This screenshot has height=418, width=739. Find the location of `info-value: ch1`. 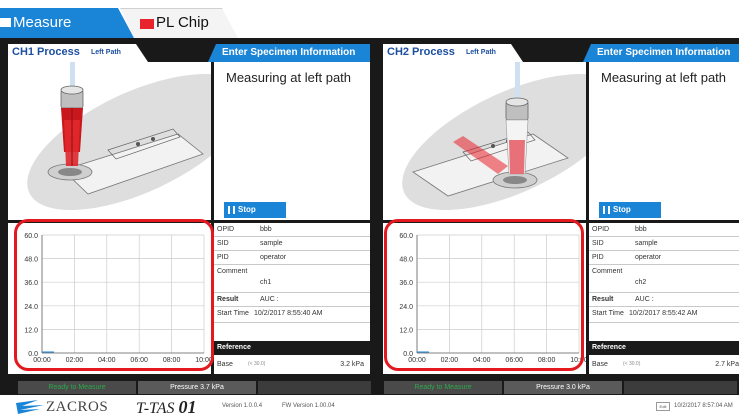

info-value: ch1 is located at coordinates (266, 282).